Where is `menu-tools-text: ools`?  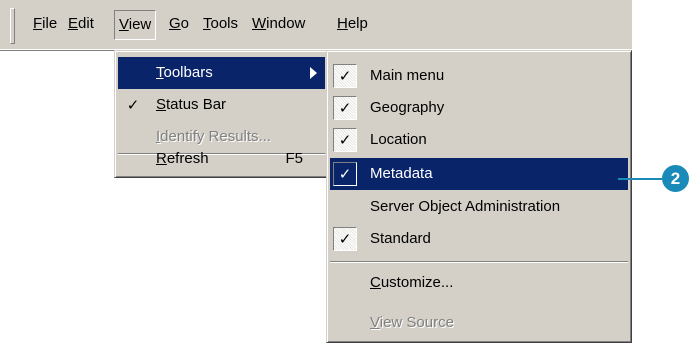
menu-tools-text: ools is located at coordinates (224, 23).